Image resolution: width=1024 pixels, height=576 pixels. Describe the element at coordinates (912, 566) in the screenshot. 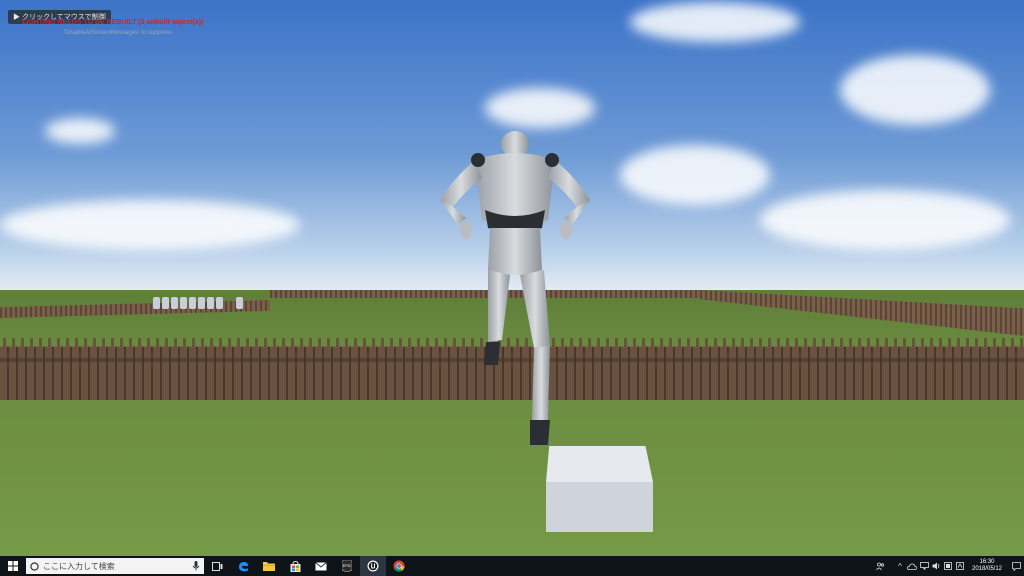

I see `onedrive-cloud-icon` at that location.